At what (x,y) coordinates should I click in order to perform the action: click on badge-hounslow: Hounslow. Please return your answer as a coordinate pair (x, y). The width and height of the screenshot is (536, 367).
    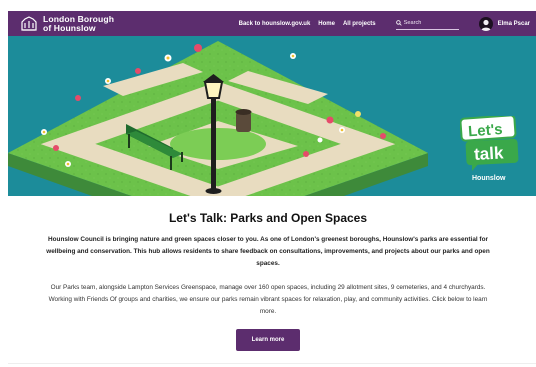
    Looking at the image, I should click on (489, 178).